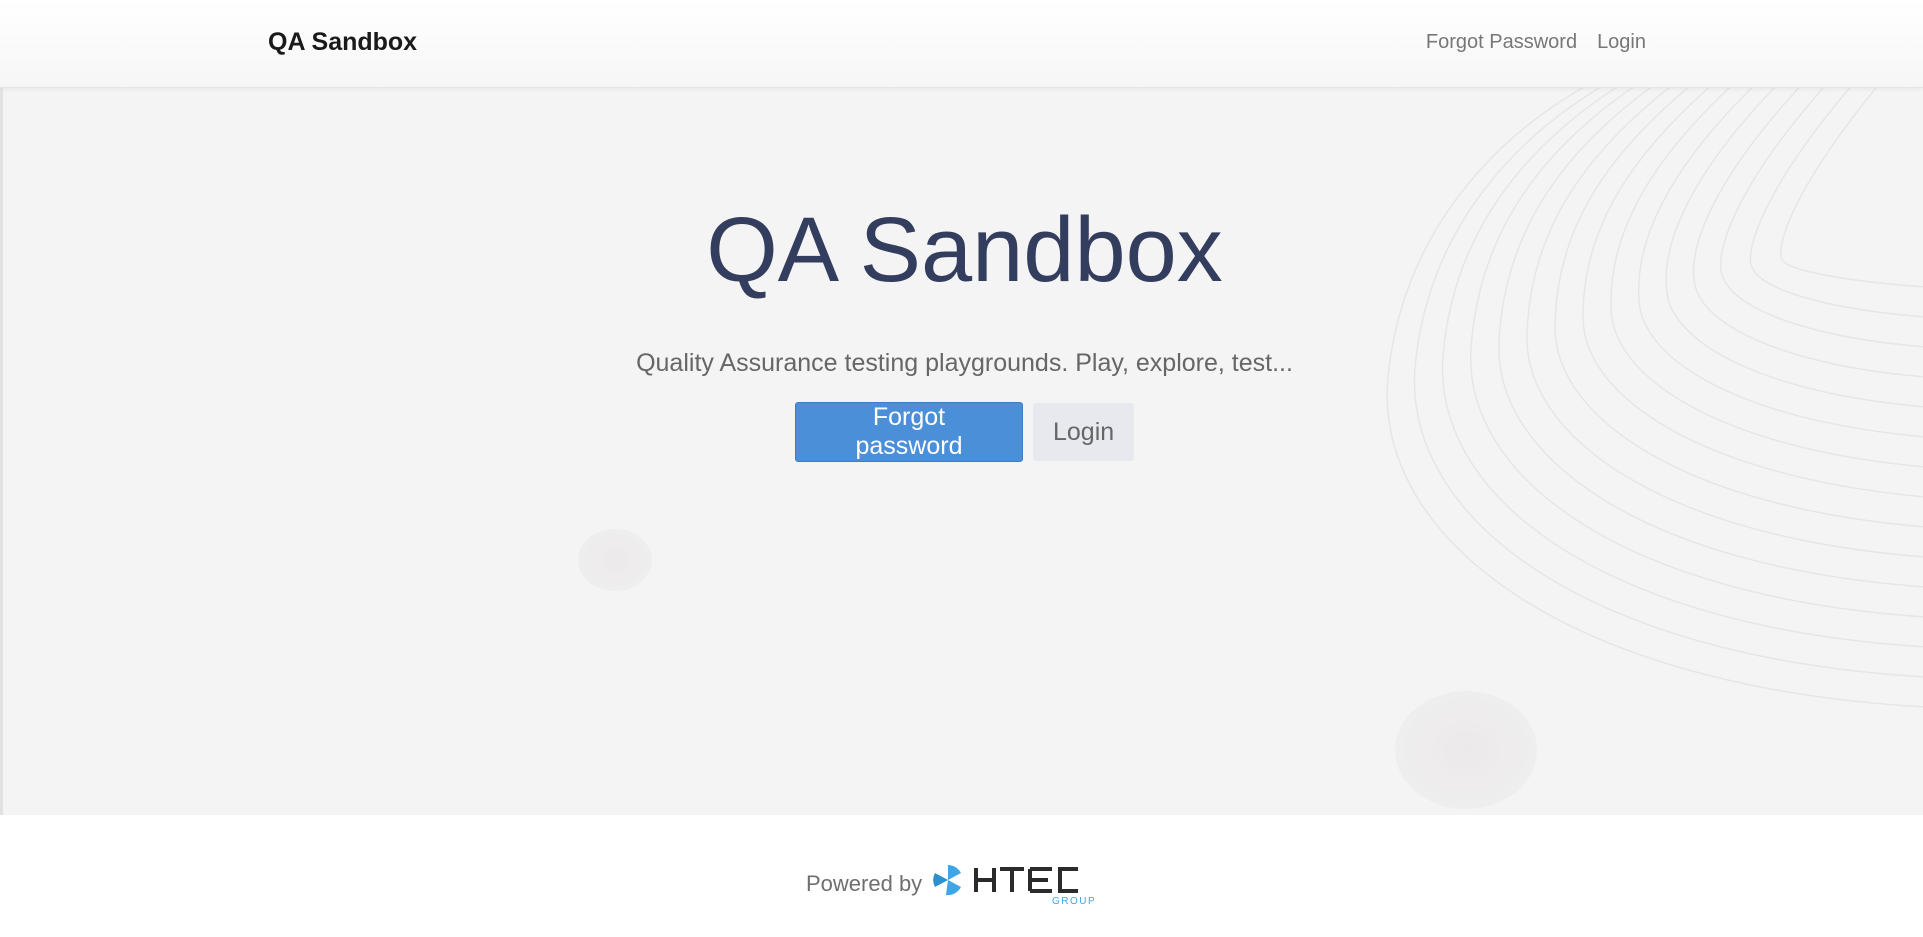 The image size is (1923, 937). What do you see at coordinates (615, 560) in the screenshot?
I see `decorative-blob-small` at bounding box center [615, 560].